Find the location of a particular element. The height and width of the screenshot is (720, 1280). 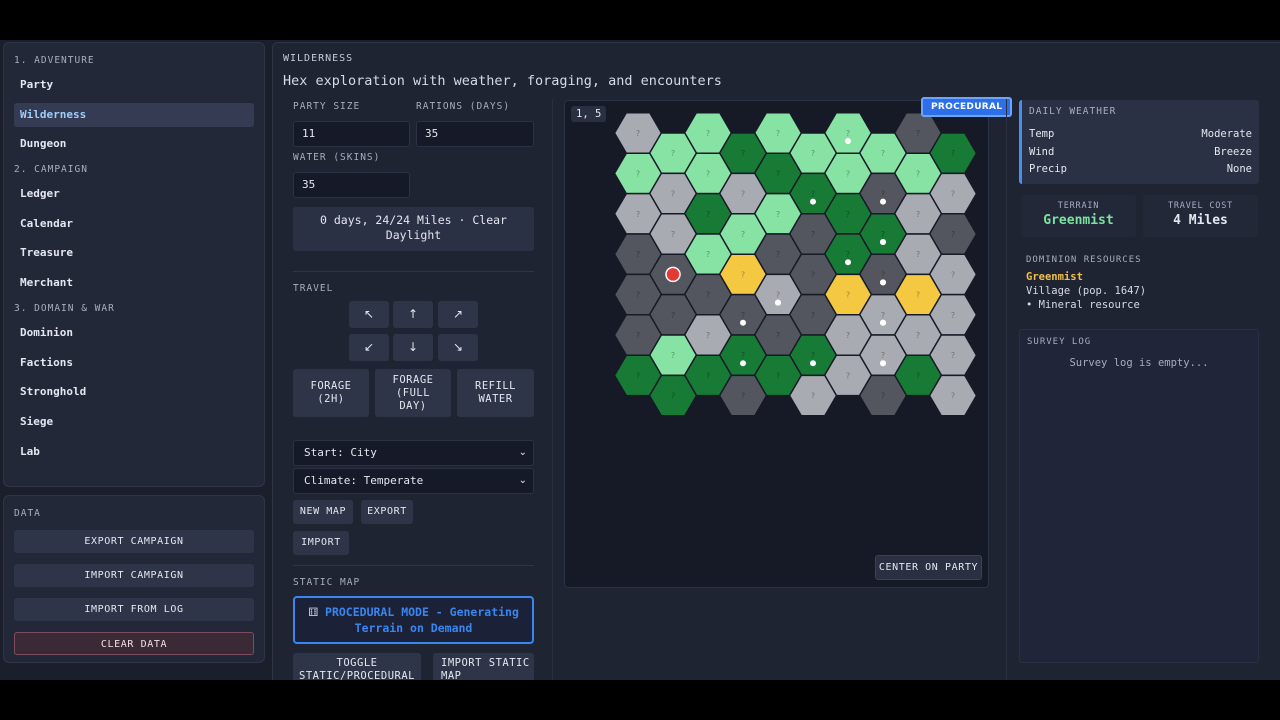

climate-select-value: Climate: Temperate is located at coordinates (364, 480).